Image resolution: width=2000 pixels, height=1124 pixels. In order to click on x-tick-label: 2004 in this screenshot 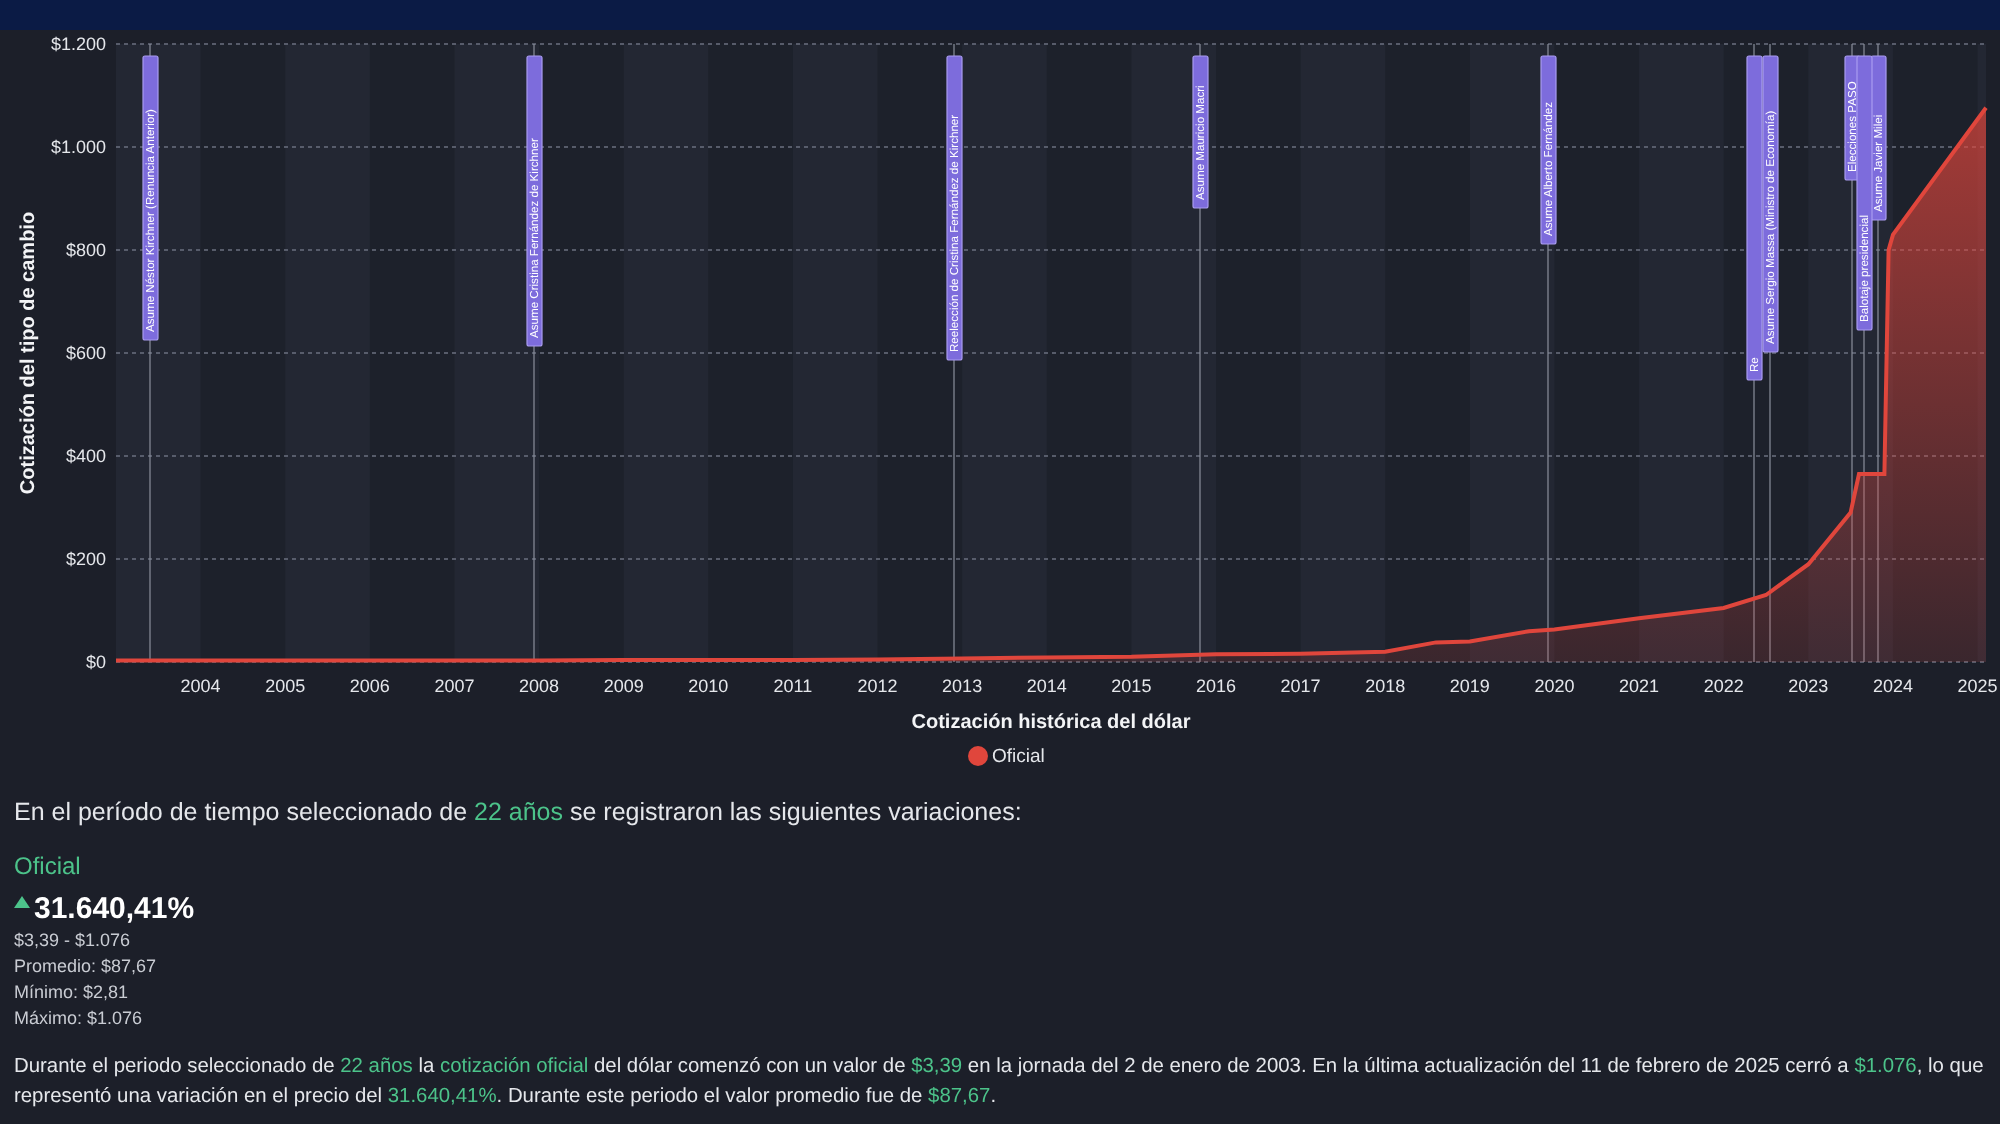, I will do `click(200, 686)`.